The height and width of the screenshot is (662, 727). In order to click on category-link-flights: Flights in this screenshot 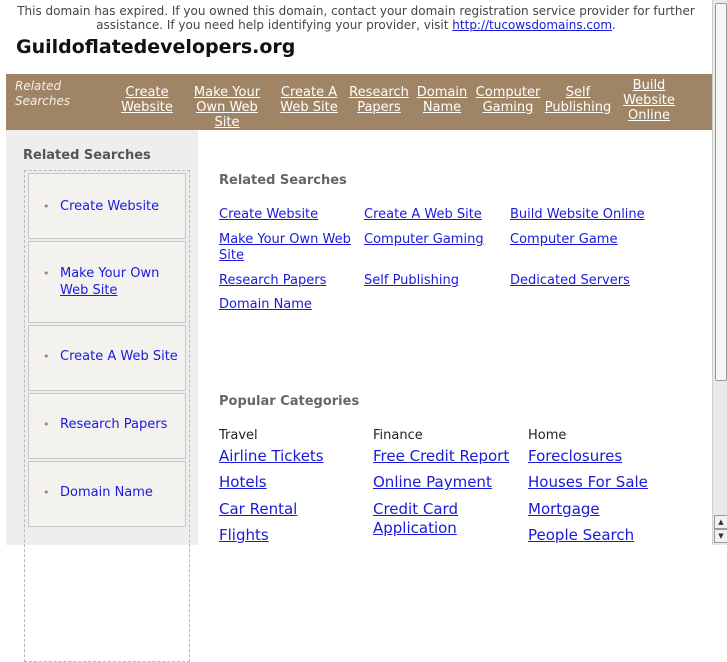, I will do `click(244, 535)`.